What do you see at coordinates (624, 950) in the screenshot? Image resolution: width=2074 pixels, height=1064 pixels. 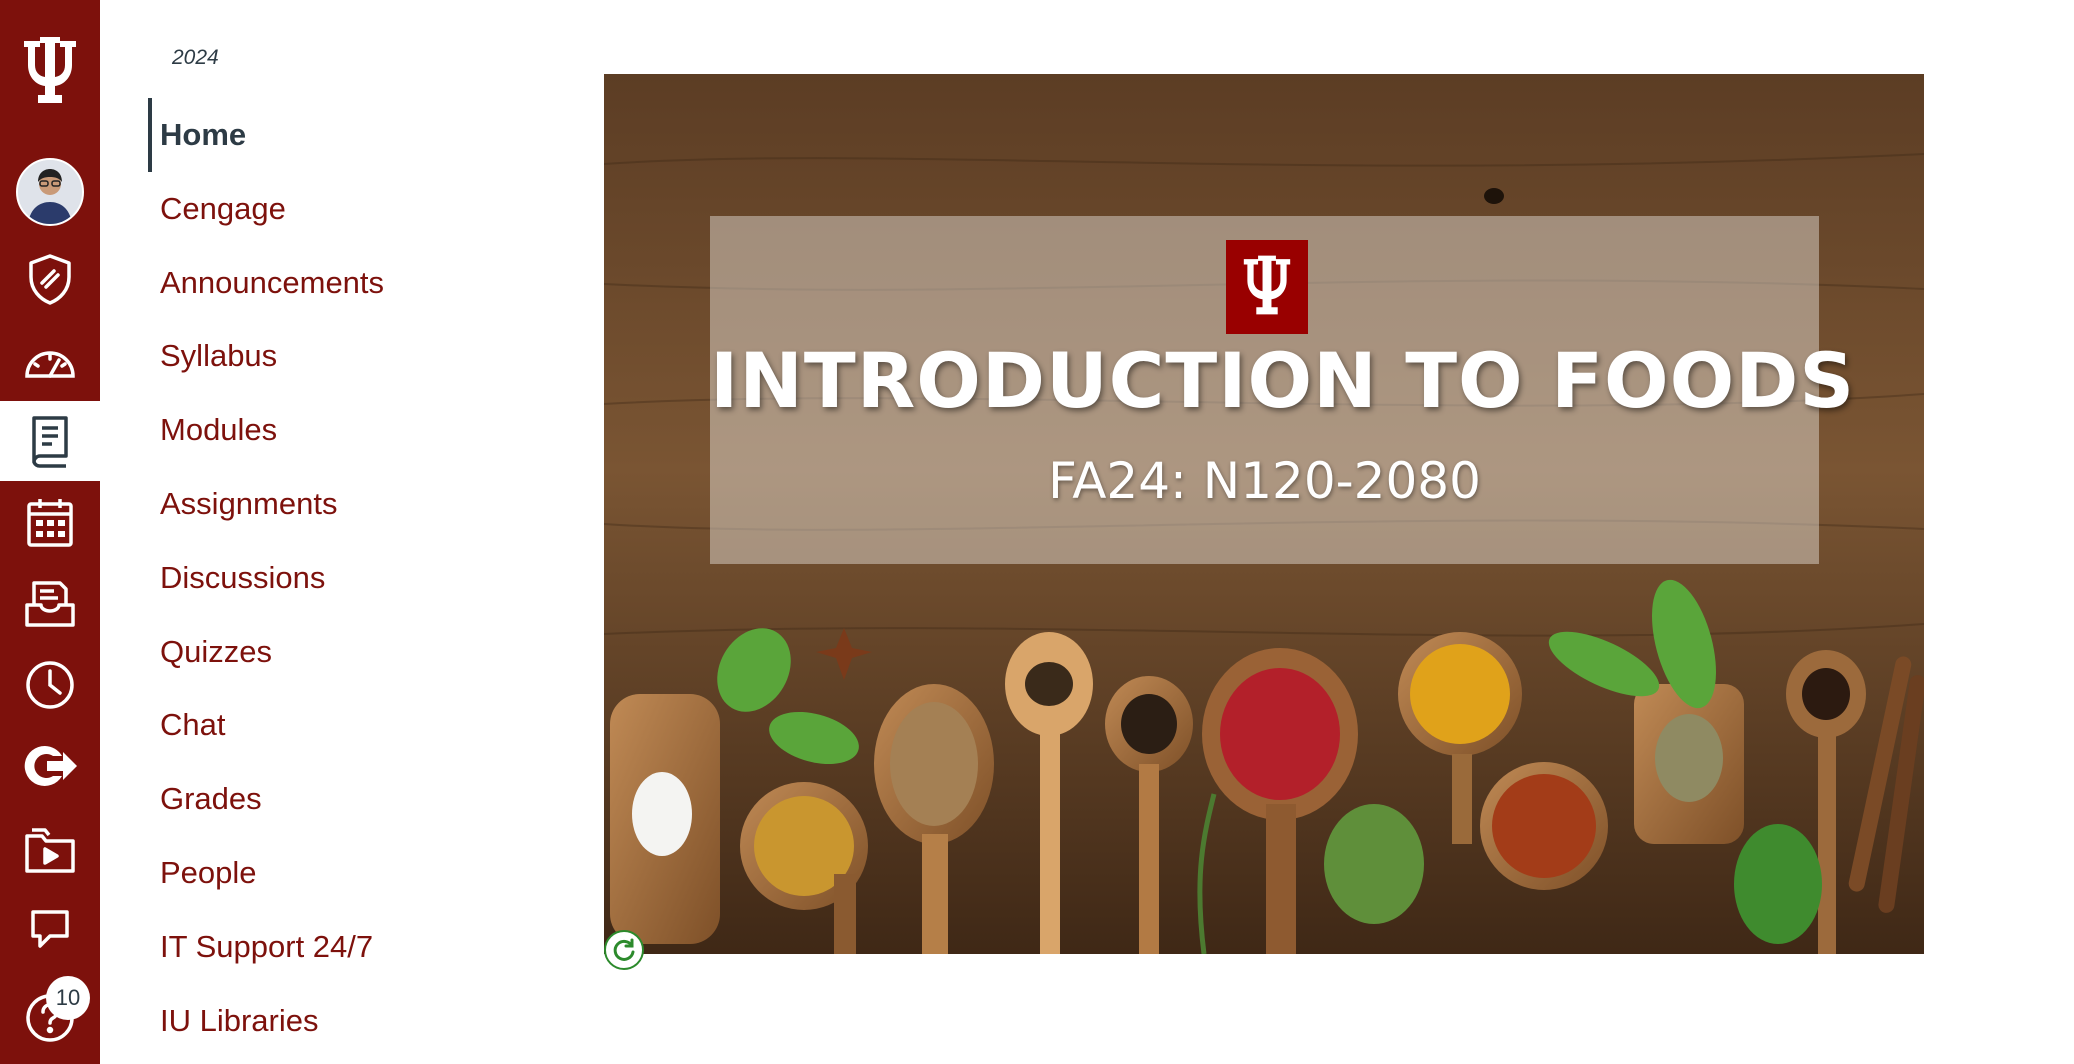 I see `refresh-icon` at bounding box center [624, 950].